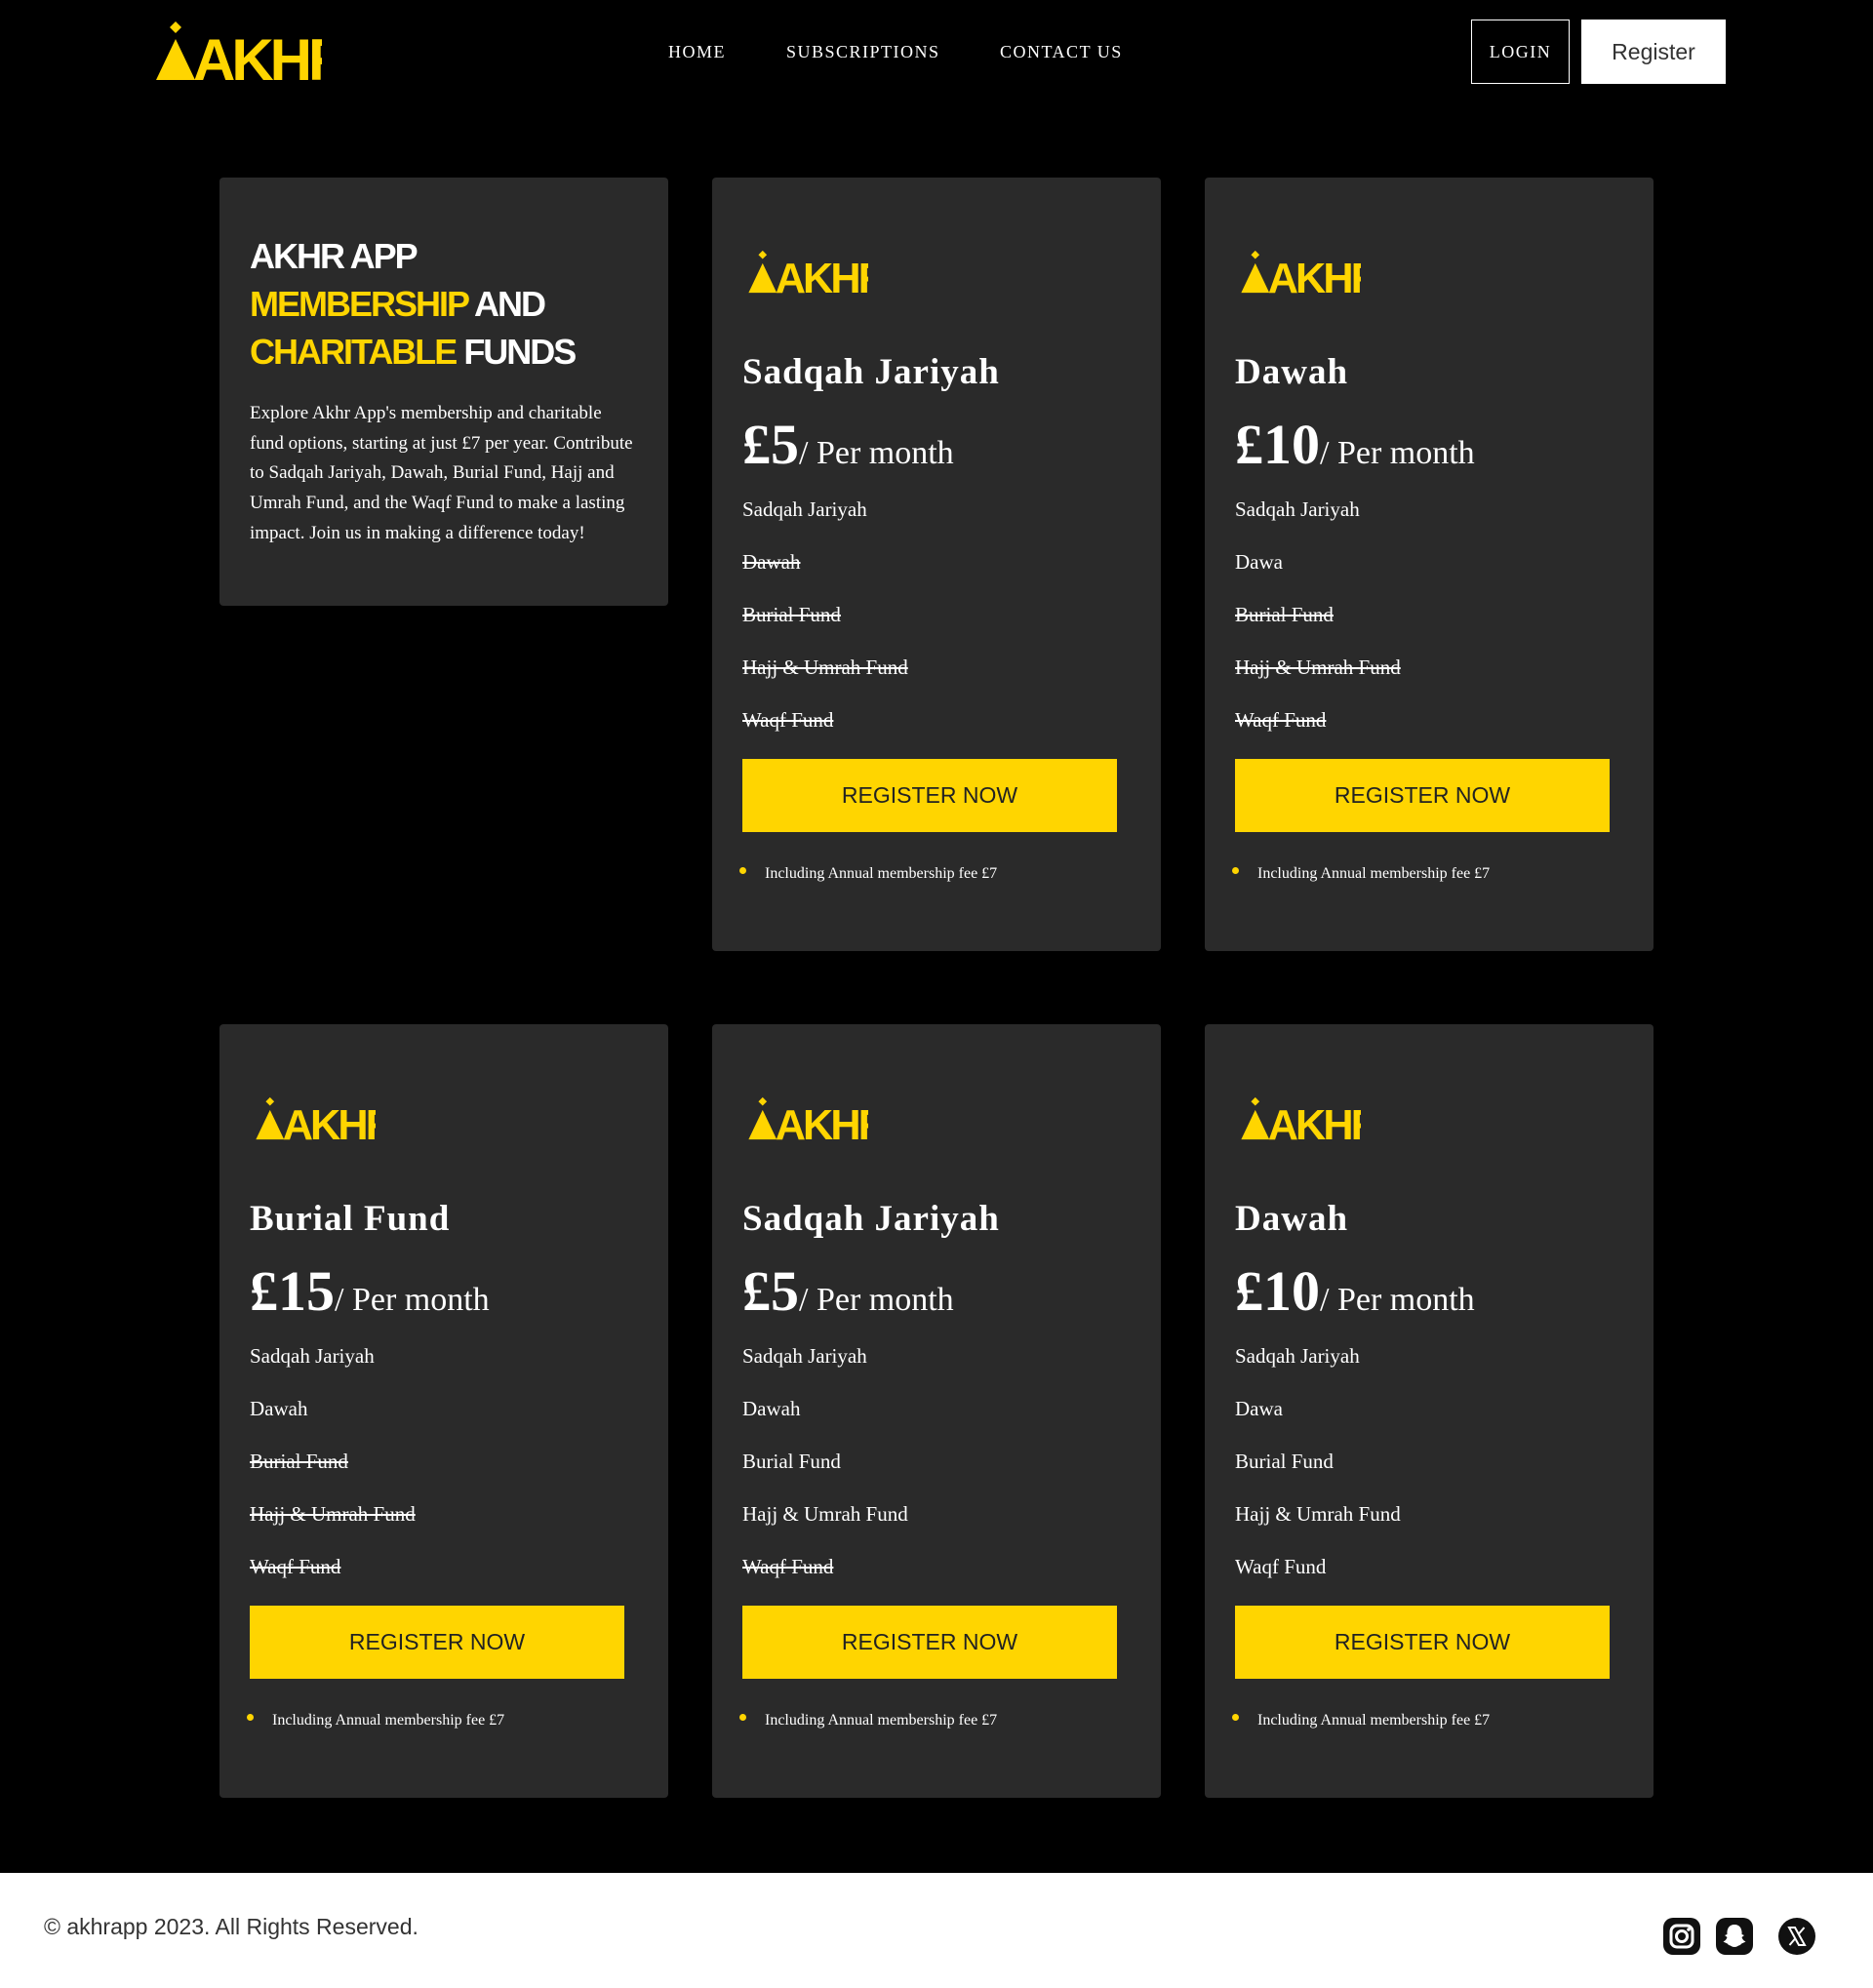  Describe the element at coordinates (863, 52) in the screenshot. I see `nav-subscriptions-link: SUBSCRIPTIONS` at that location.